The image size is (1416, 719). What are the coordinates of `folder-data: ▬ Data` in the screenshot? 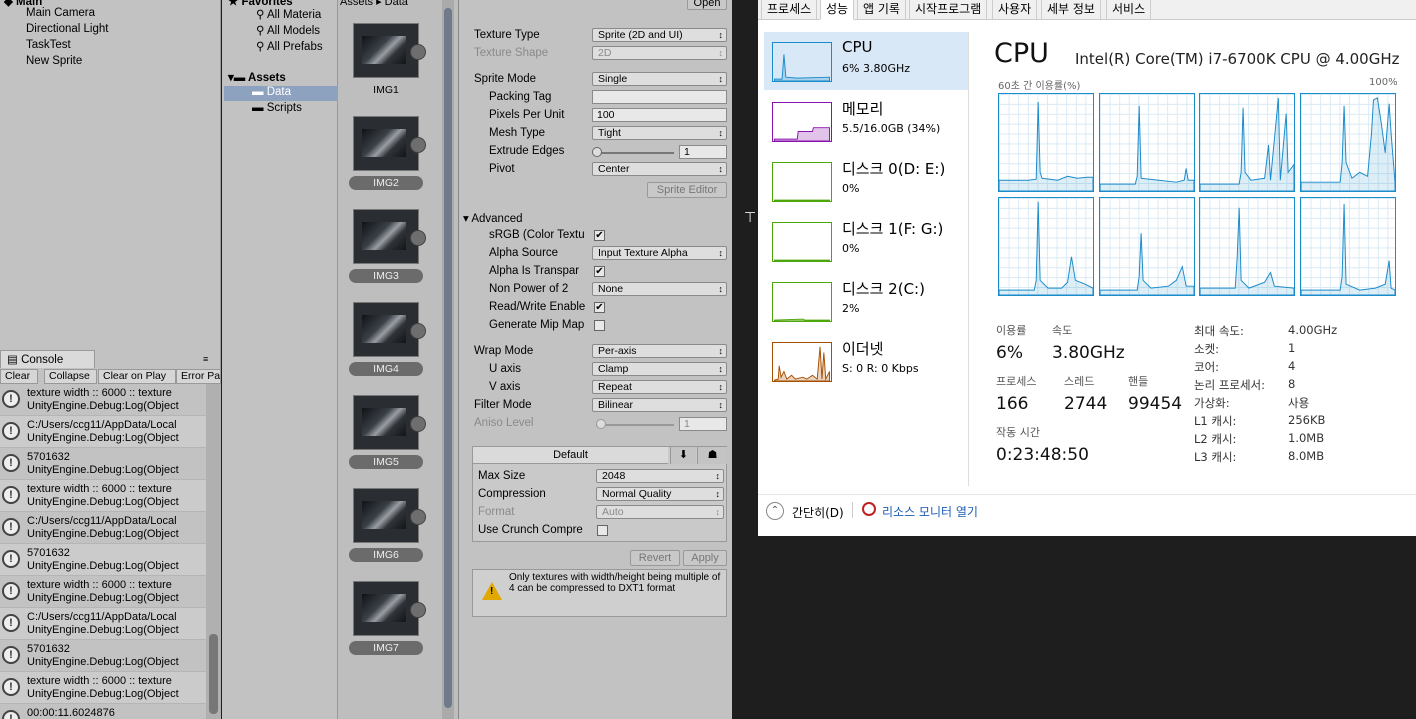 It's located at (271, 92).